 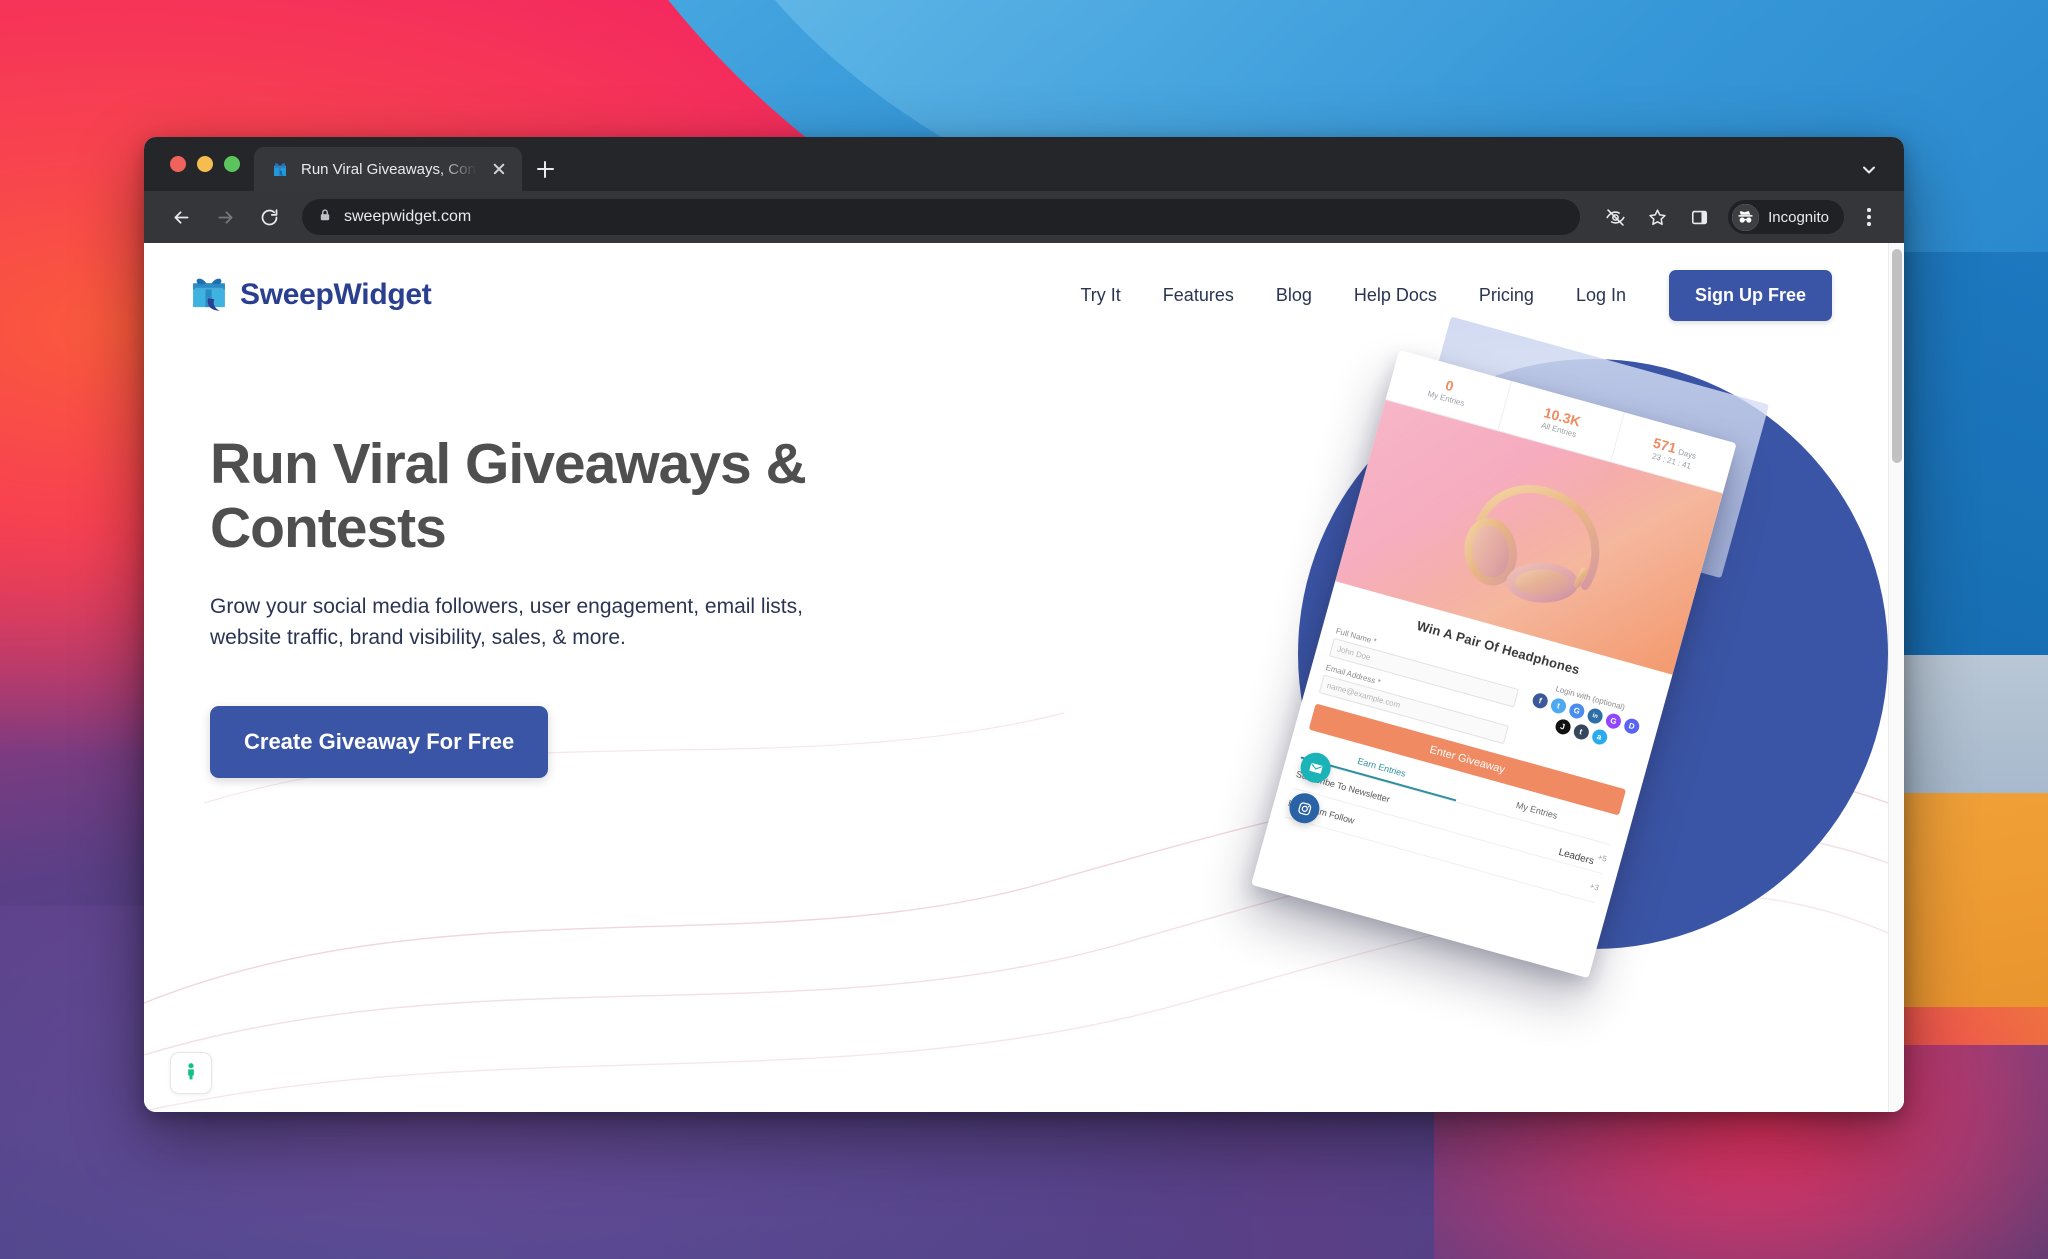 What do you see at coordinates (1100, 295) in the screenshot?
I see `nav-item-try-it: Try It` at bounding box center [1100, 295].